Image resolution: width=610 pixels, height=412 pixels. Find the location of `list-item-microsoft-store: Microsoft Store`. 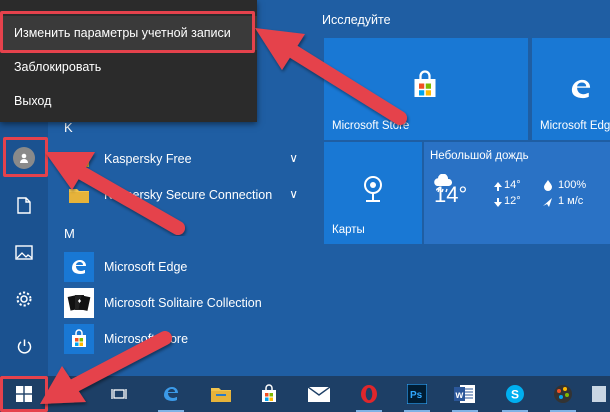

list-item-microsoft-store: Microsoft Store is located at coordinates (181, 339).